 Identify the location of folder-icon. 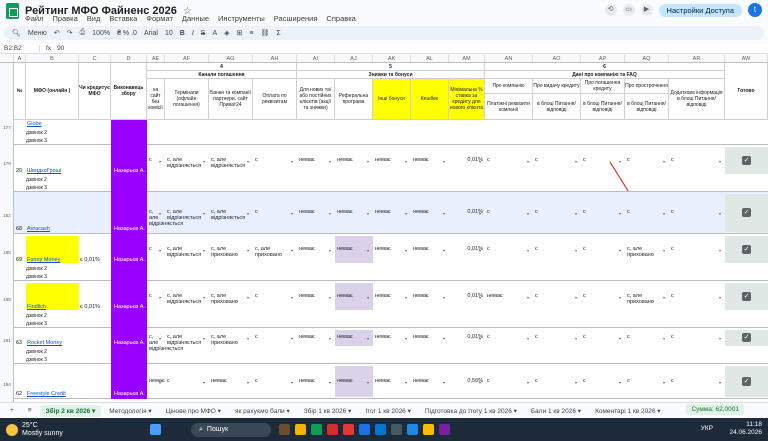
(300, 429).